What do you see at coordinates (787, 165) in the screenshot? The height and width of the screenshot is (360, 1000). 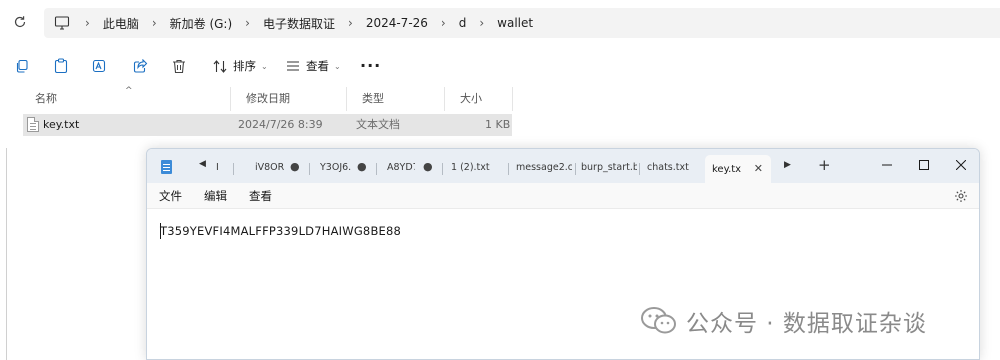 I see `scroll-tabs-right-icon: ▶` at bounding box center [787, 165].